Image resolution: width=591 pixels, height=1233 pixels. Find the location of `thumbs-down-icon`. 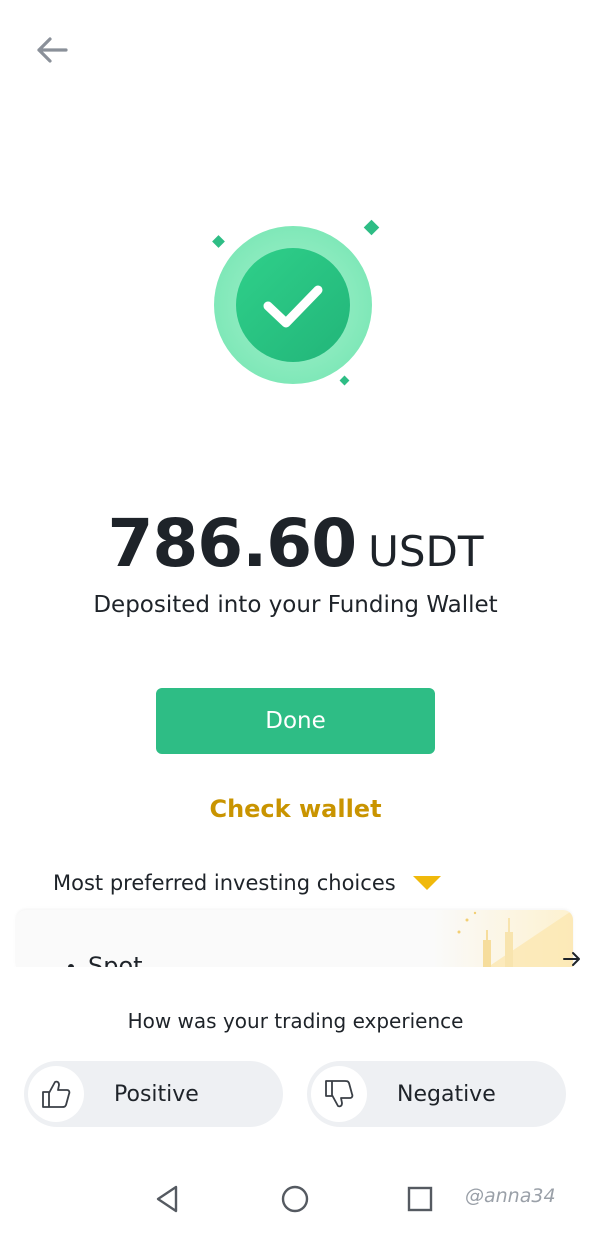

thumbs-down-icon is located at coordinates (339, 1094).